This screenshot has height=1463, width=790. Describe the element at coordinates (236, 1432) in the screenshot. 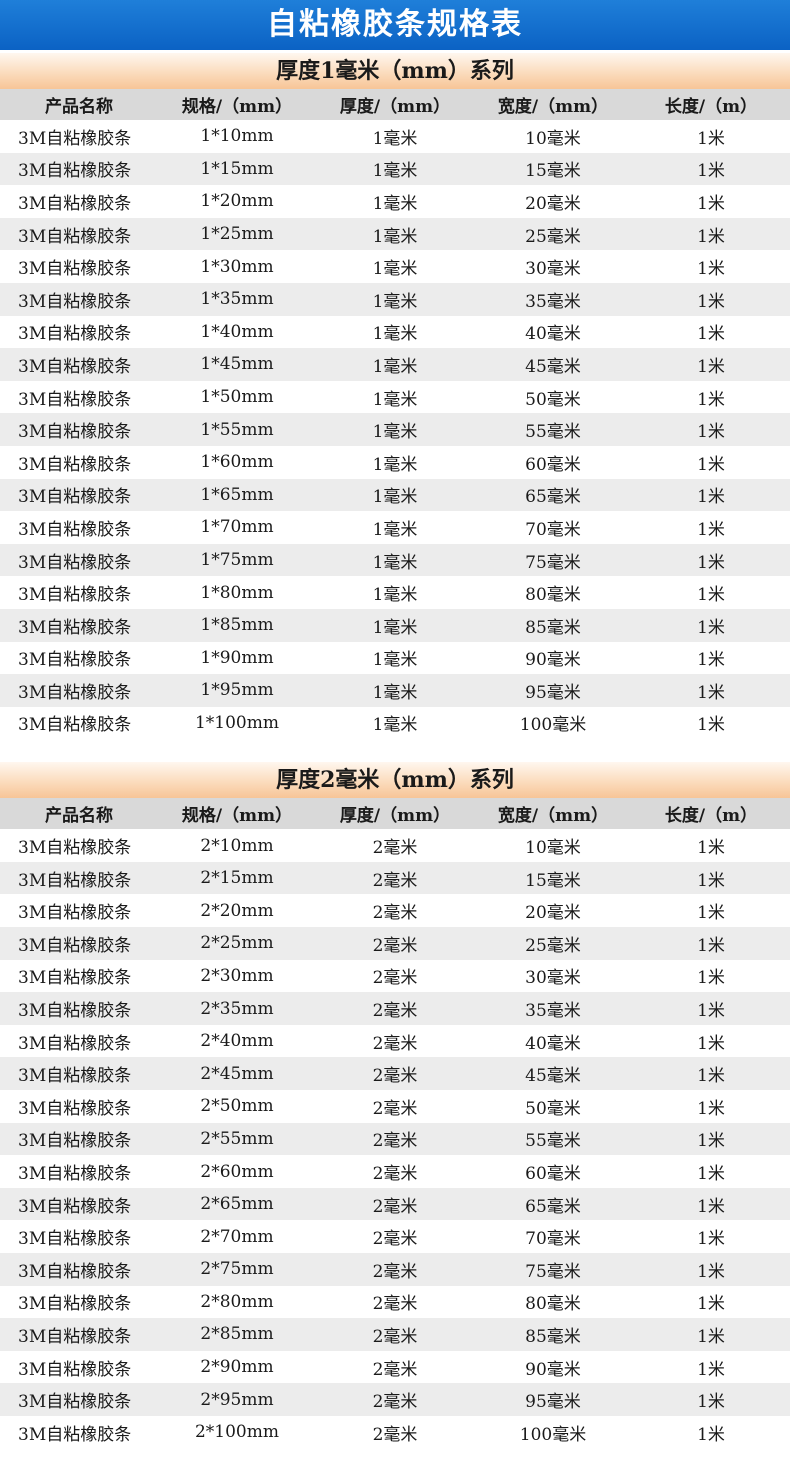

I see `table-cell: 2*100mm` at that location.